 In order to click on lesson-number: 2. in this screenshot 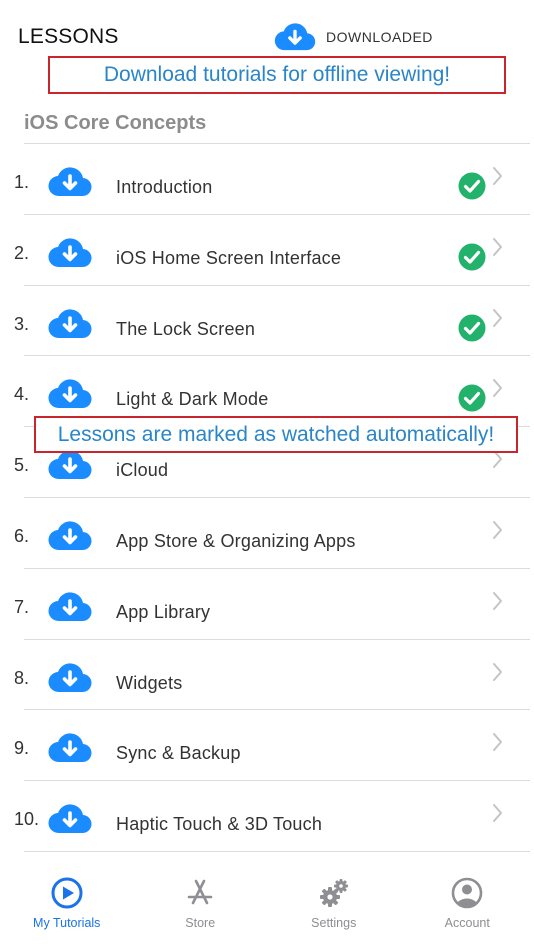, I will do `click(22, 252)`.